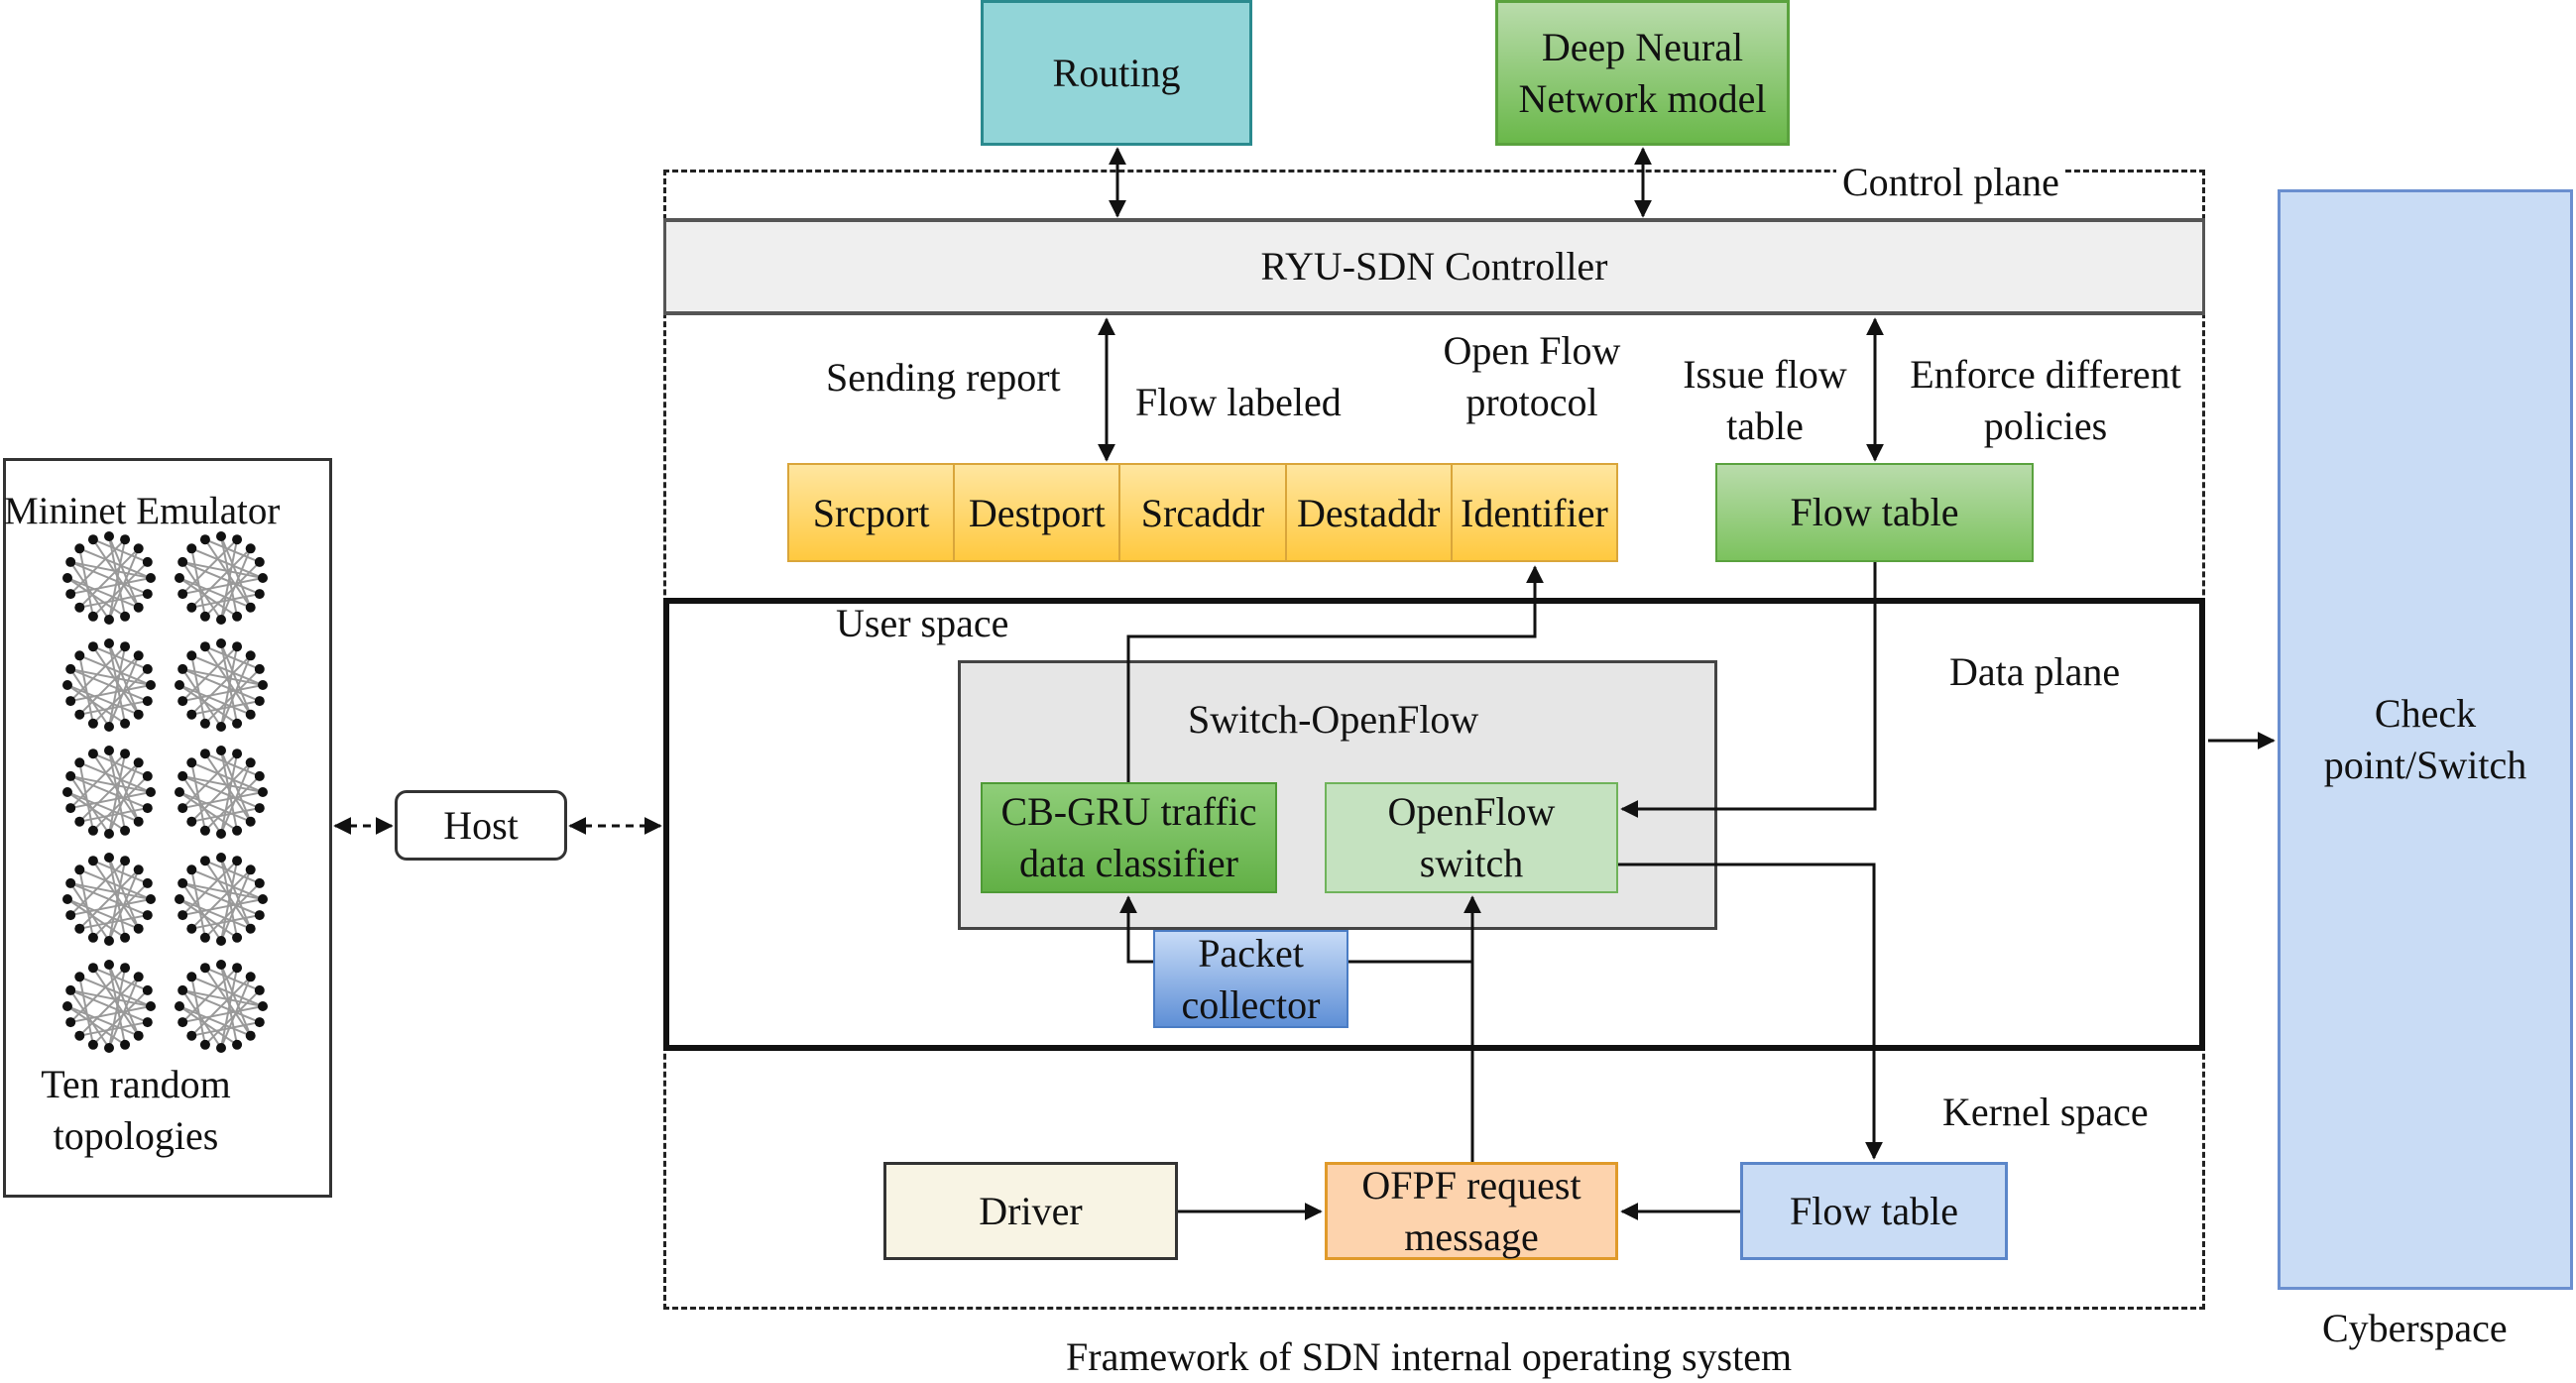 The image size is (2576, 1383). Describe the element at coordinates (1238, 402) in the screenshot. I see `flow-labeled-label: Flow labeled` at that location.